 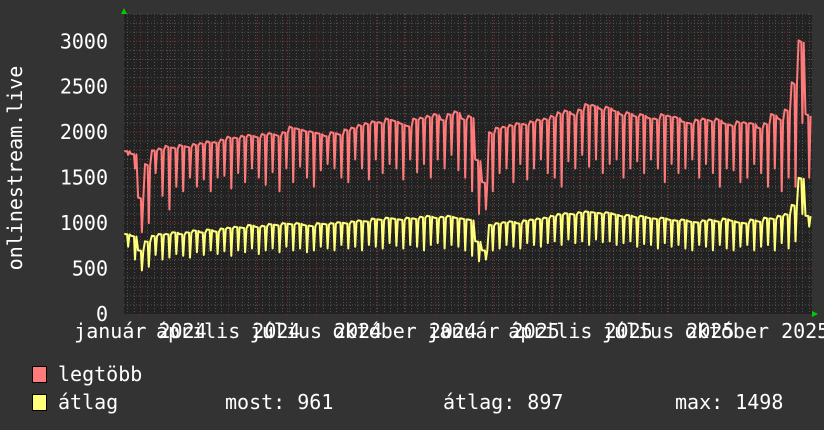 I want to click on x-axis-arrow-icon, so click(x=815, y=314).